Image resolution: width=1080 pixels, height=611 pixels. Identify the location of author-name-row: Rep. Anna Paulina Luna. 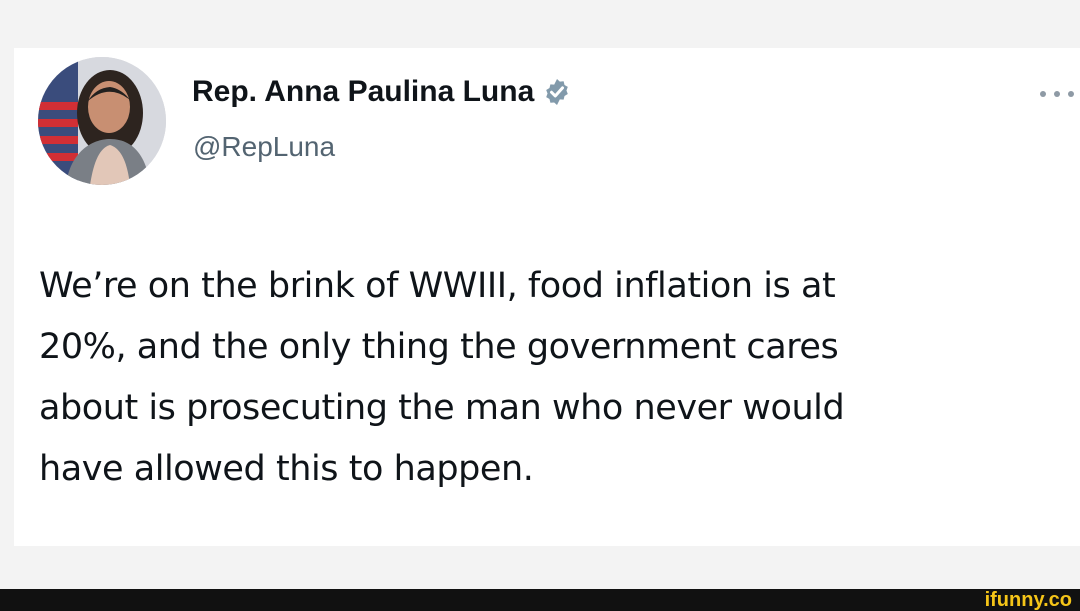
(382, 92).